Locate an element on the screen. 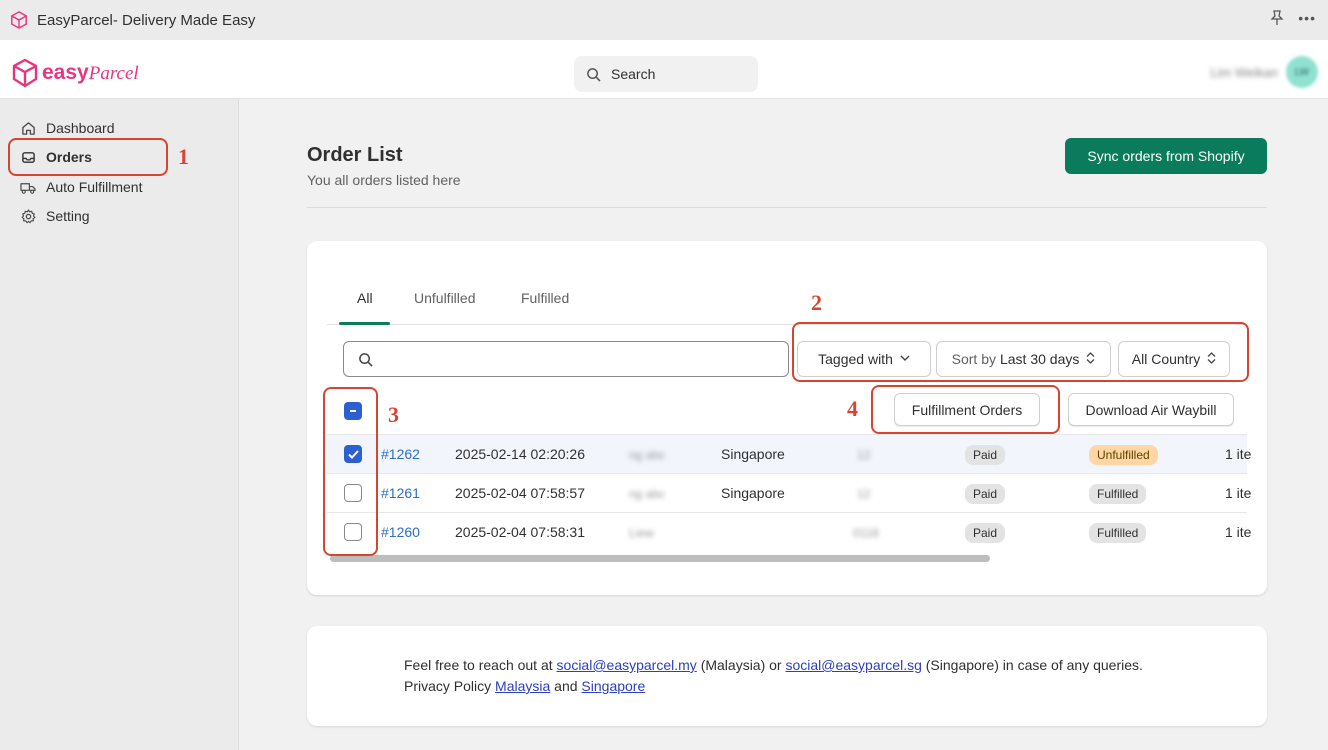 This screenshot has width=1328, height=750. footer-privacy-line: Privacy Policy Malaysia and Singapore is located at coordinates (524, 686).